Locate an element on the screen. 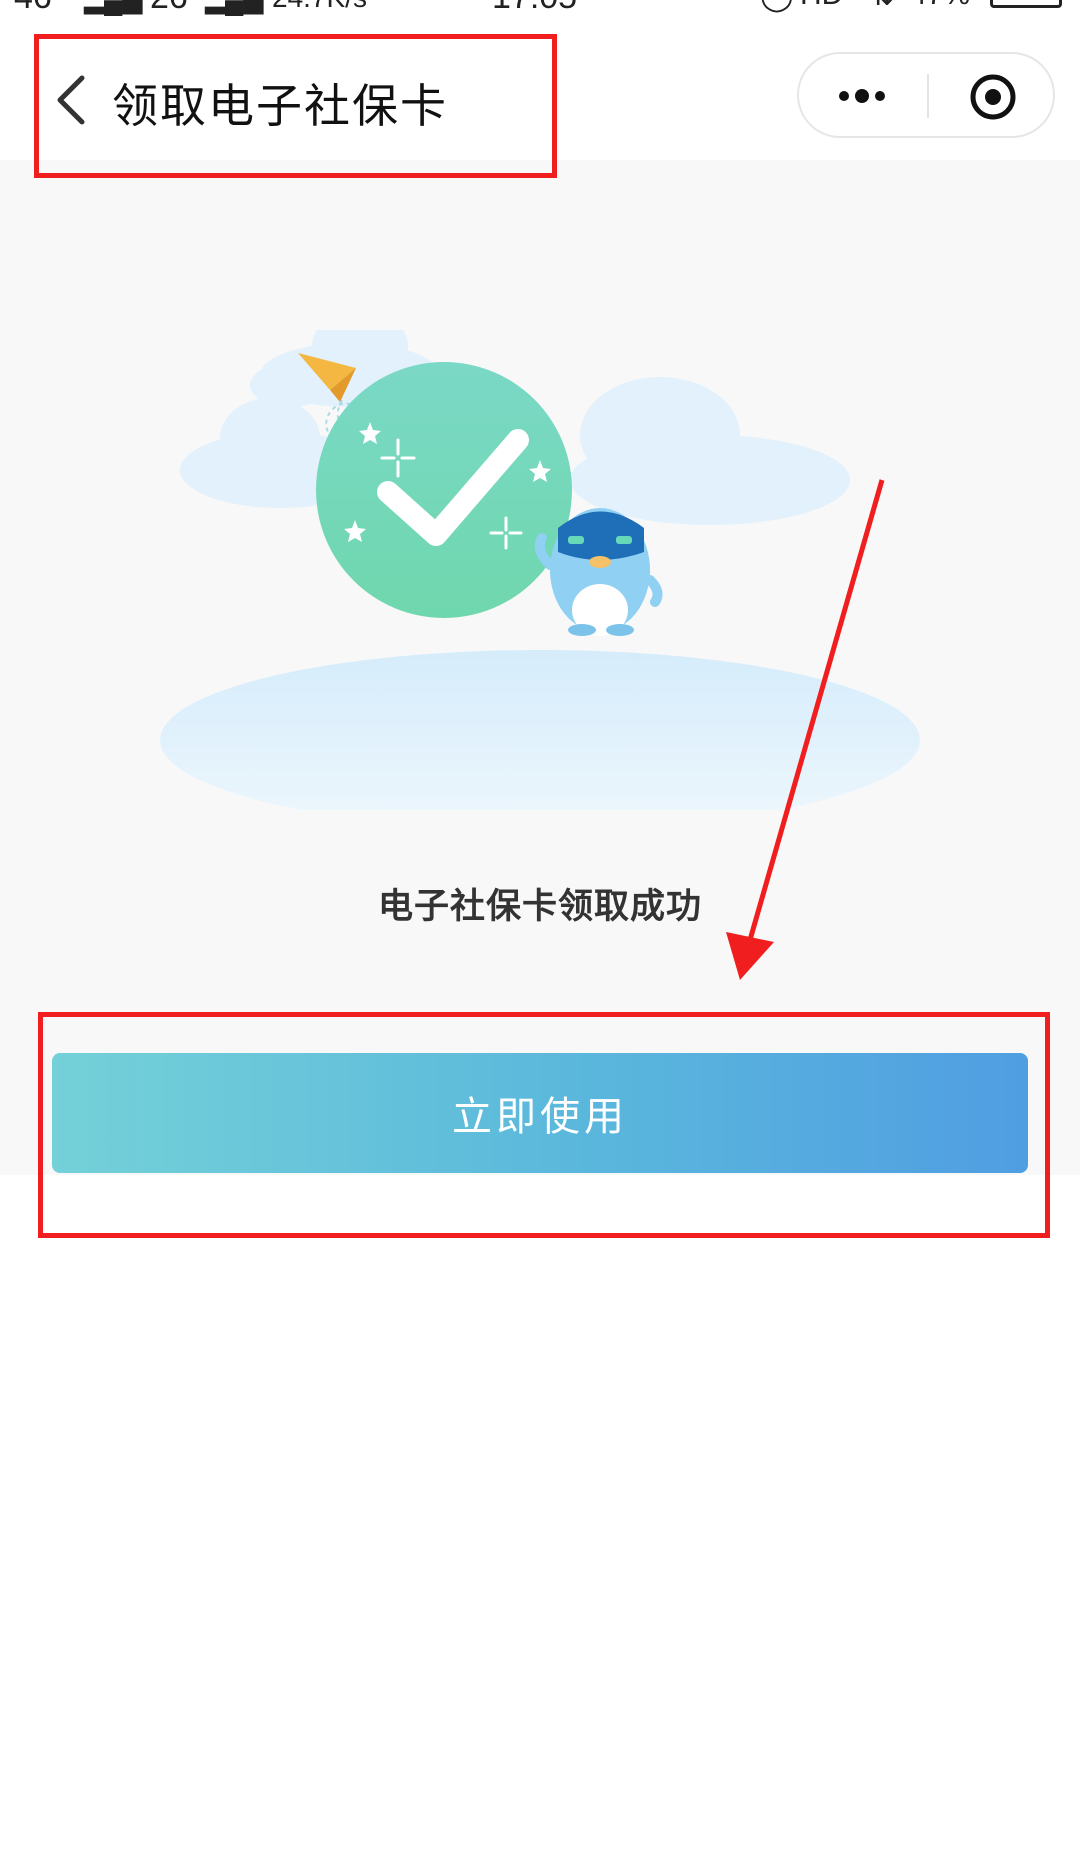 This screenshot has width=1080, height=1875. ground-ellipse is located at coordinates (540, 730).